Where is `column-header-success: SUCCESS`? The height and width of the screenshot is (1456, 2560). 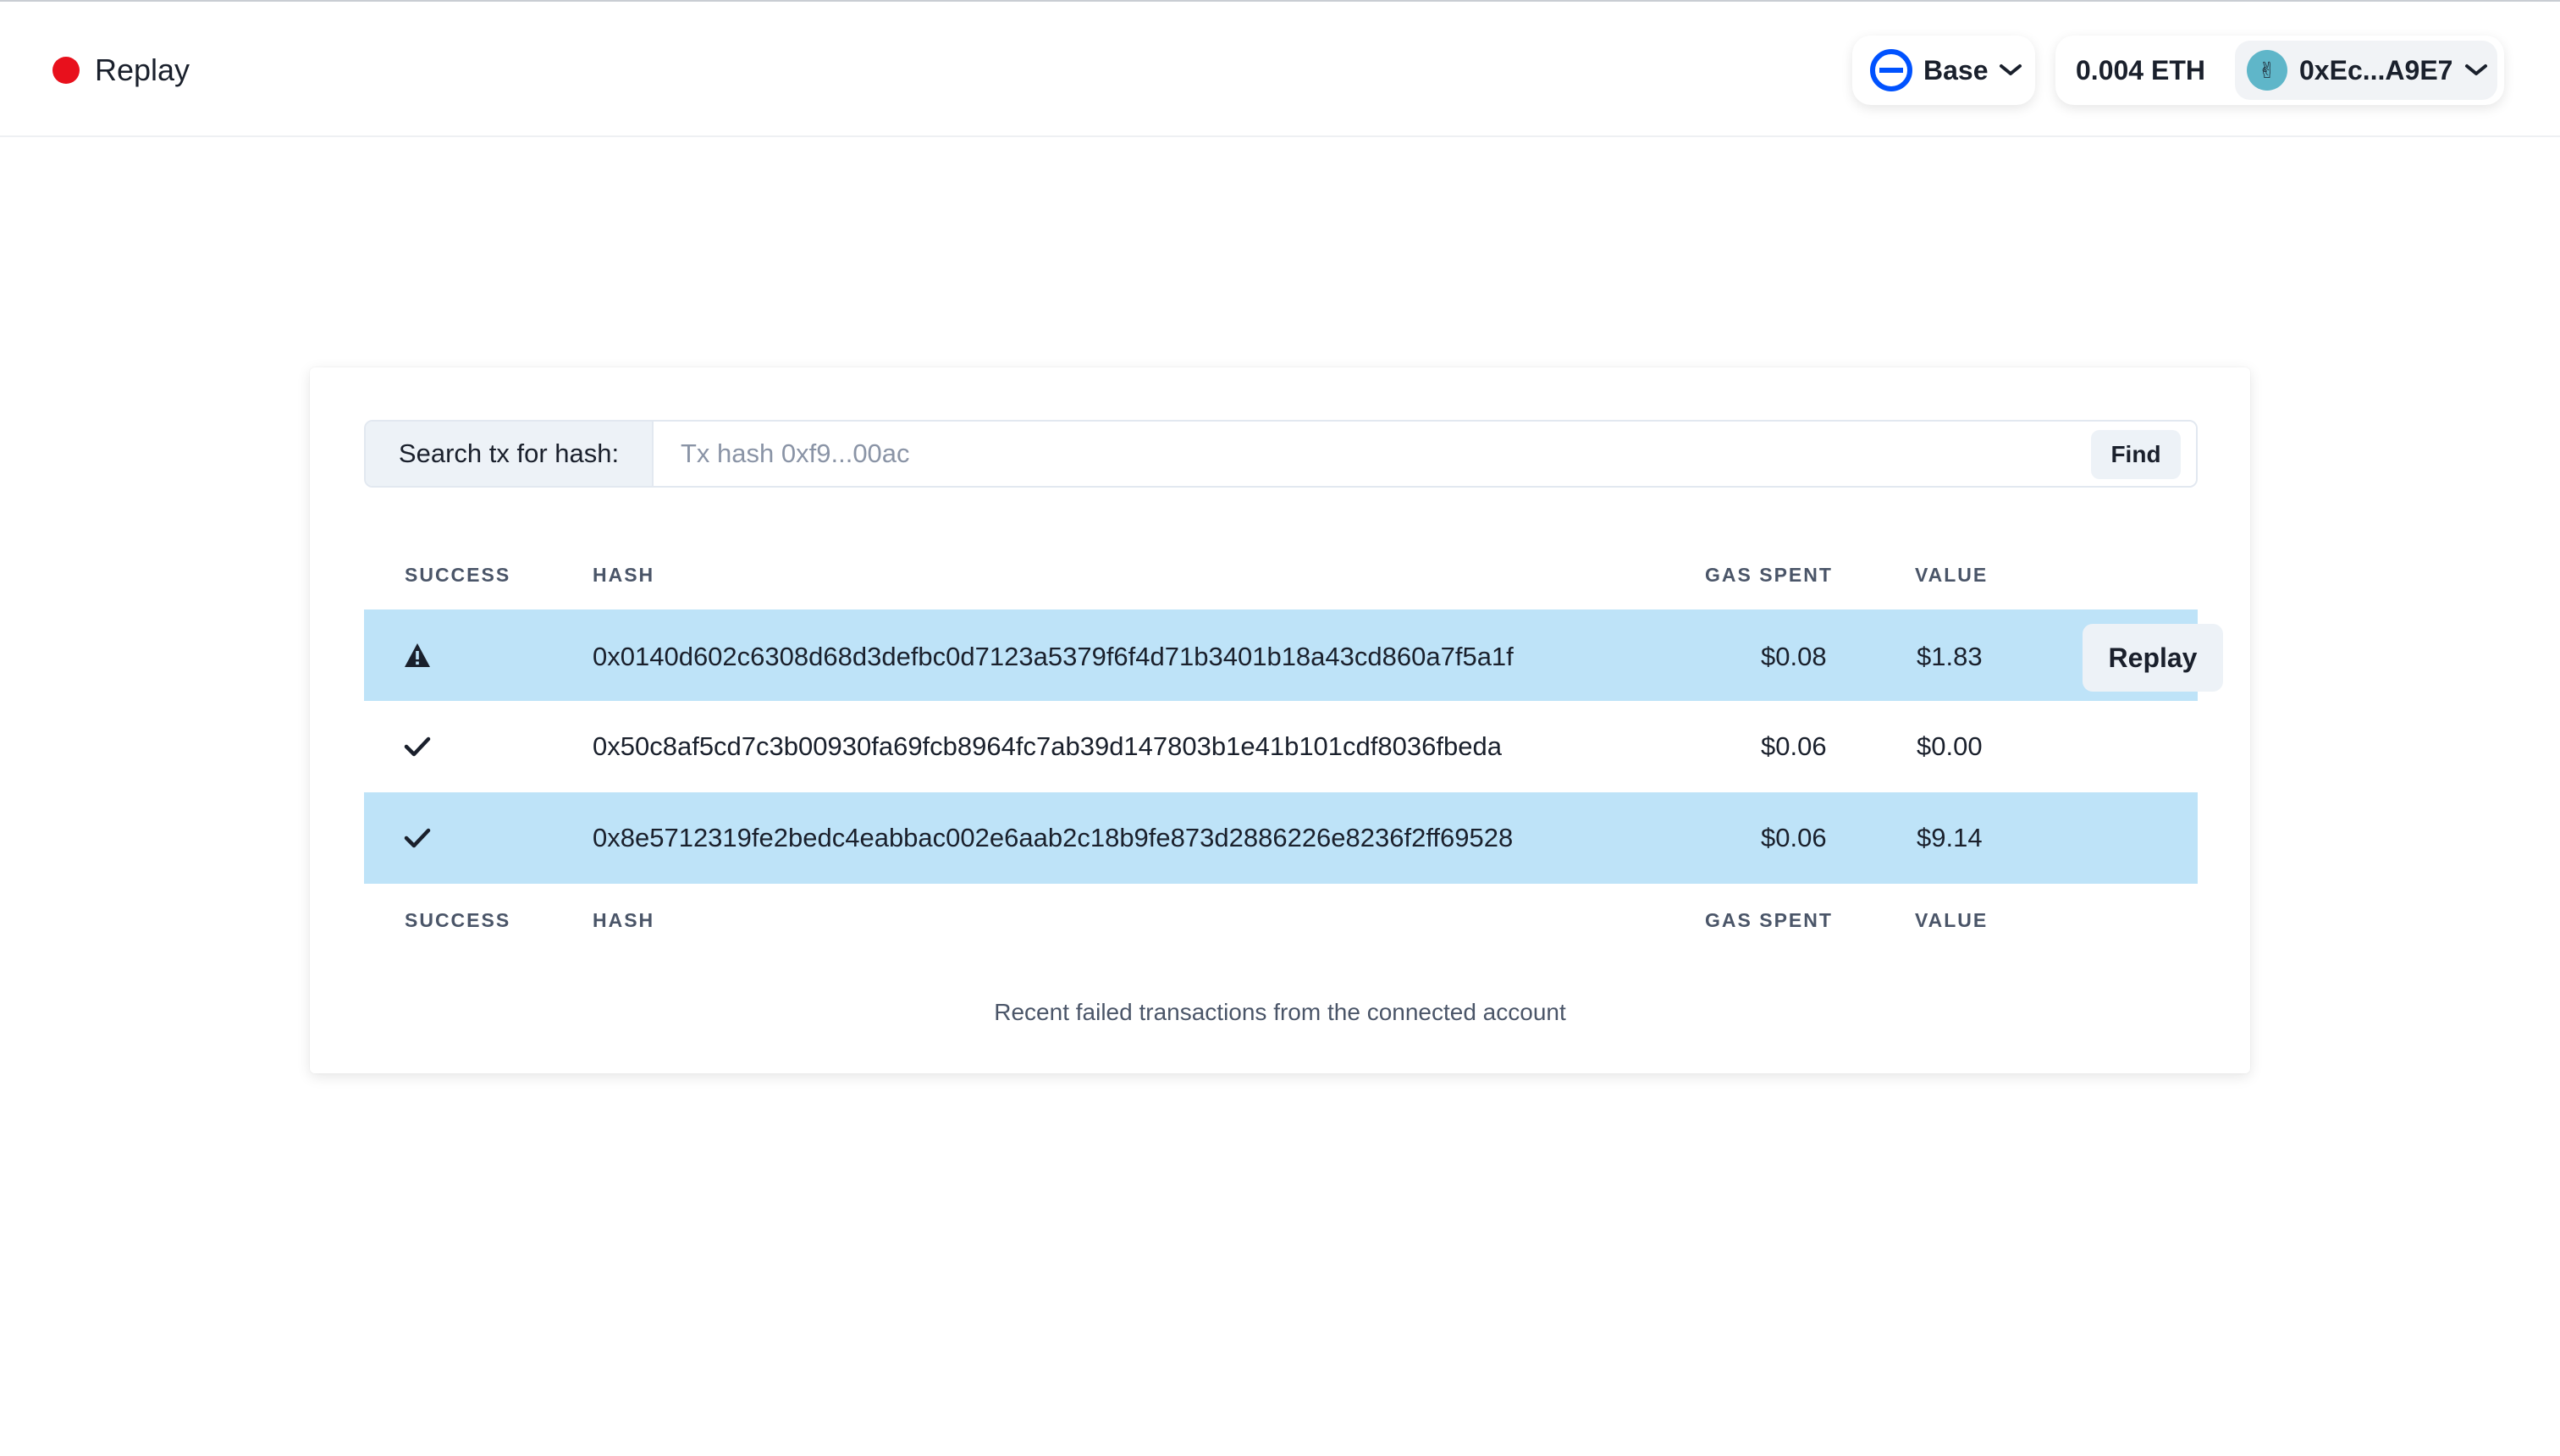
column-header-success: SUCCESS is located at coordinates (458, 575).